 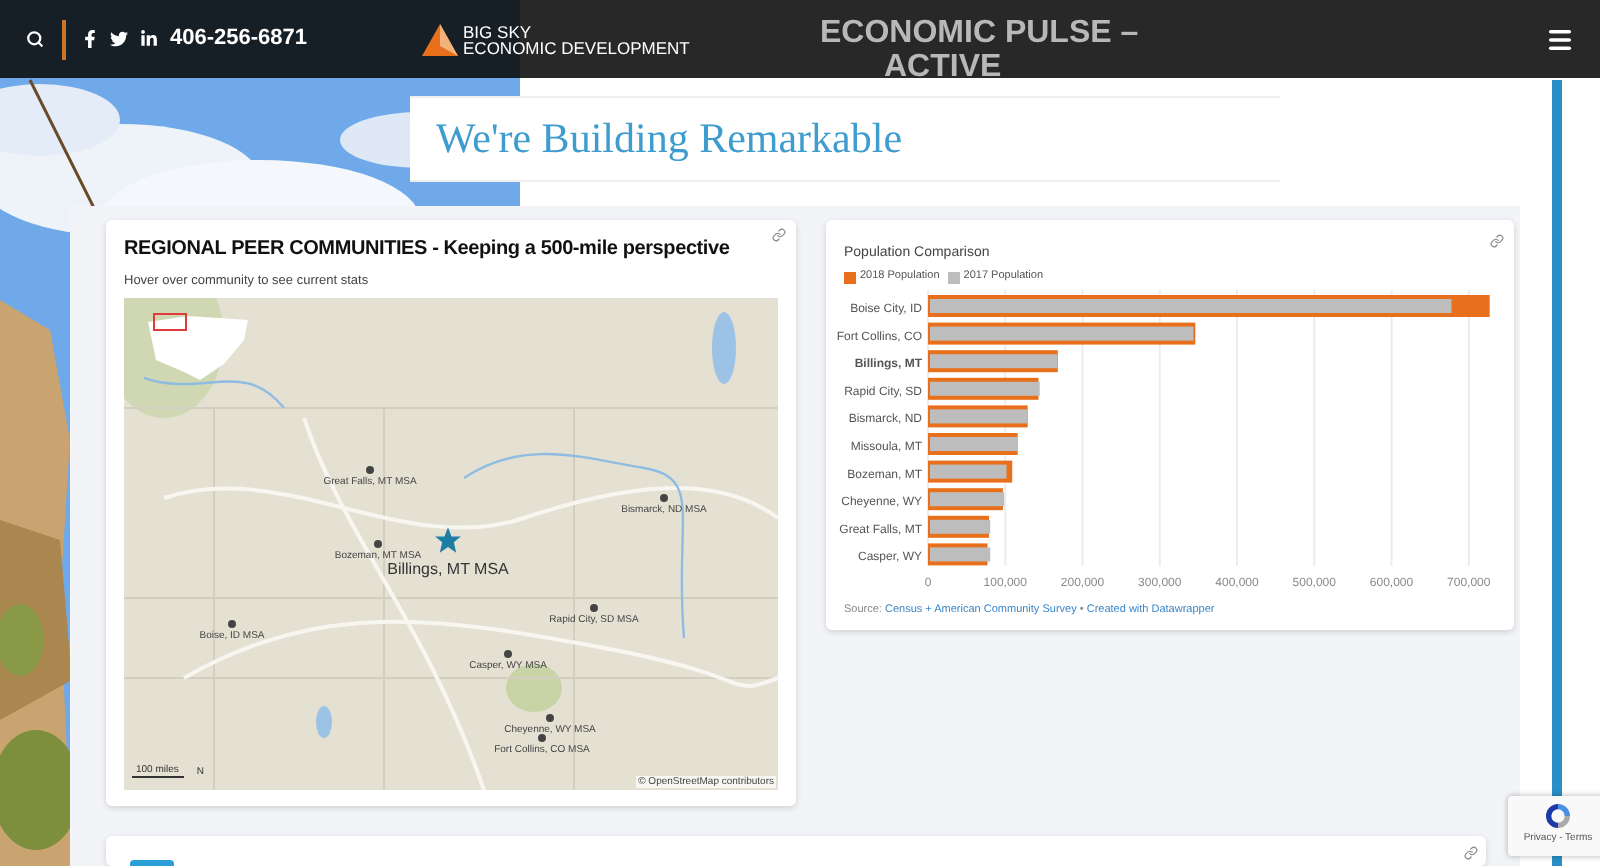 I want to click on logo-text: ECONOMIC DEVELOPMENT, so click(x=576, y=47).